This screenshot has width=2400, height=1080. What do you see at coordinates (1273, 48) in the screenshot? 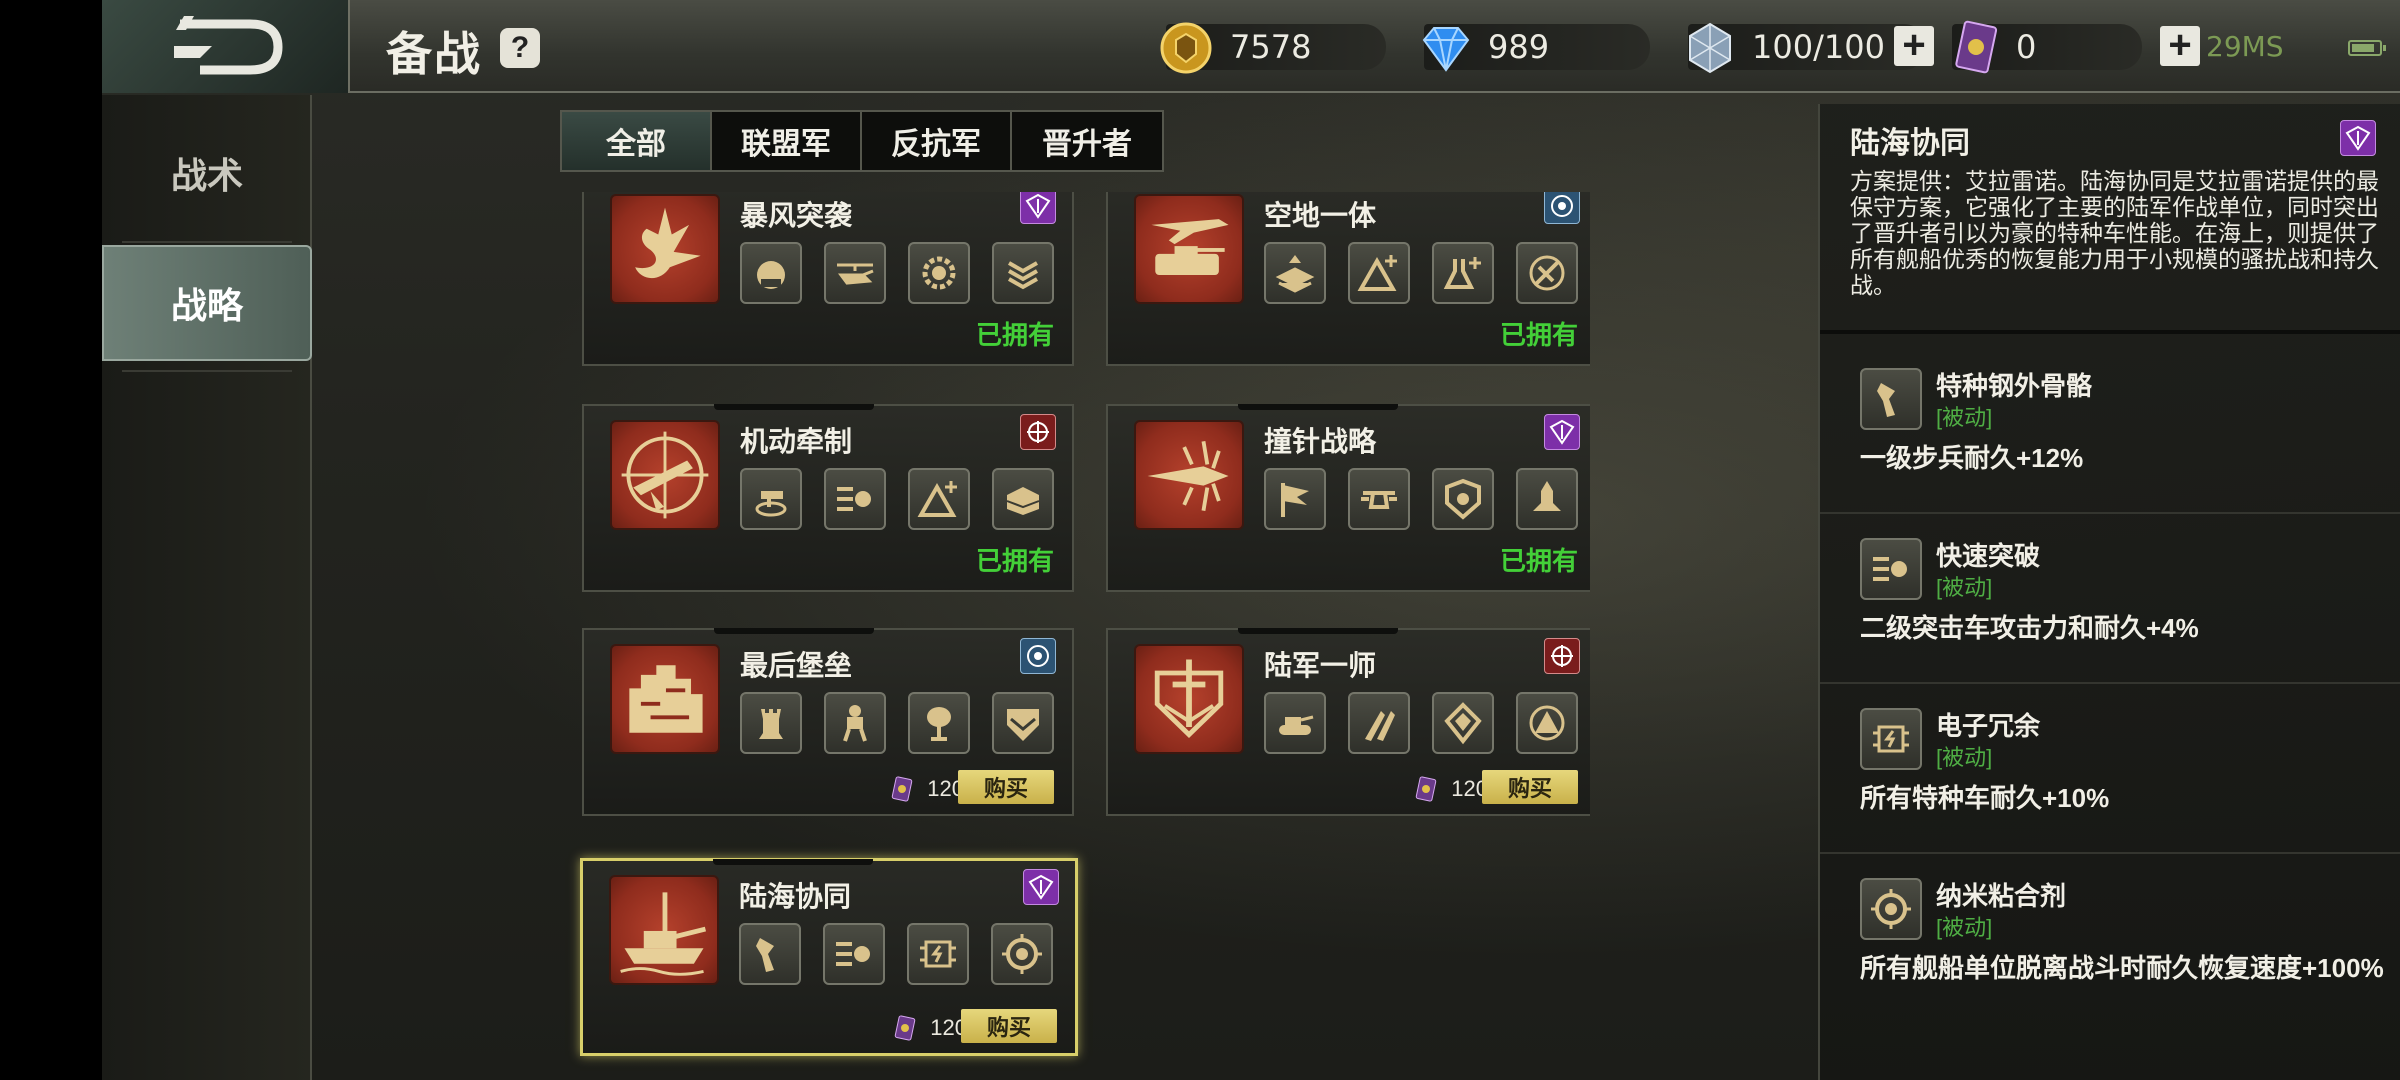
I see `gold-resource: 7578` at bounding box center [1273, 48].